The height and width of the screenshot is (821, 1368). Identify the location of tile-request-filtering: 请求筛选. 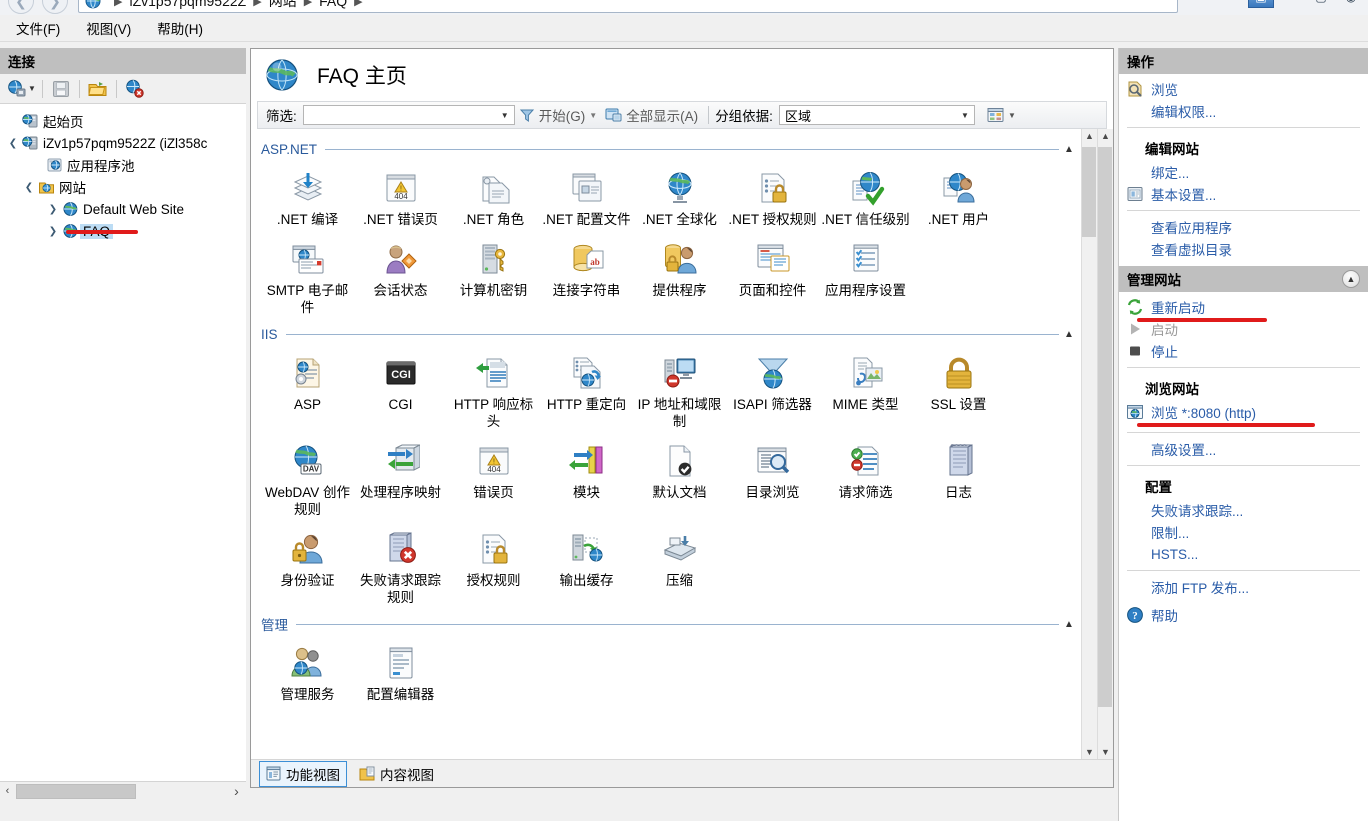
(865, 476).